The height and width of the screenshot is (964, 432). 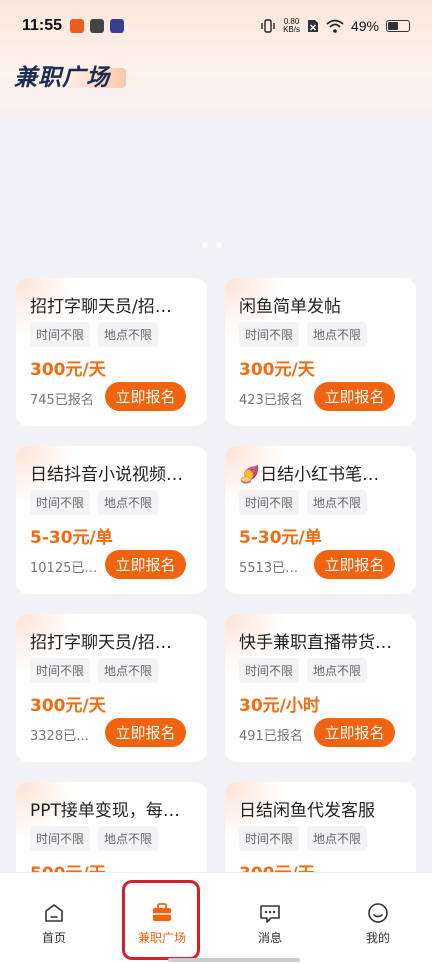 What do you see at coordinates (290, 307) in the screenshot?
I see `job-title: 闲鱼简单发帖` at bounding box center [290, 307].